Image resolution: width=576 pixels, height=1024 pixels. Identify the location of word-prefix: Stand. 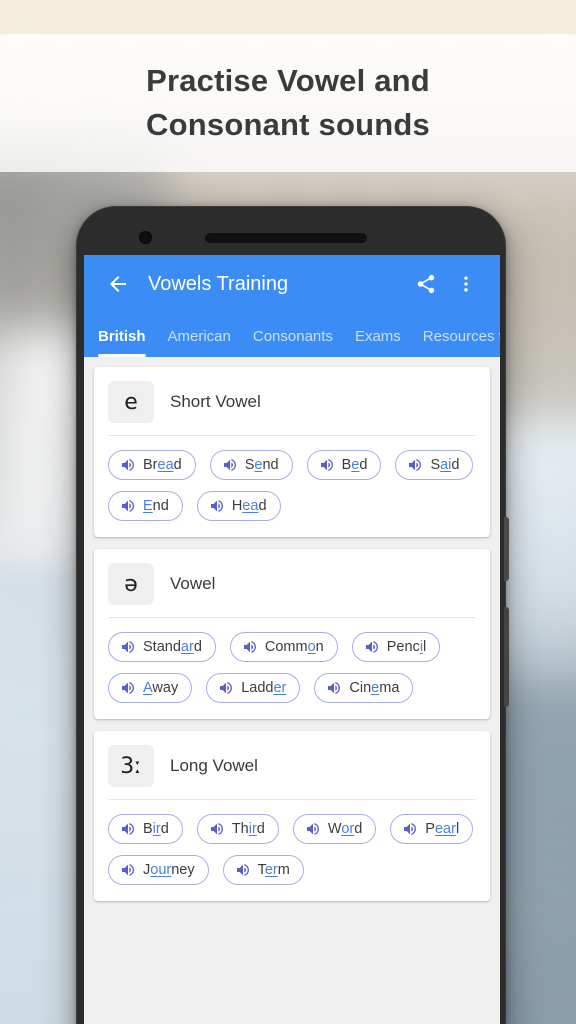
(162, 647).